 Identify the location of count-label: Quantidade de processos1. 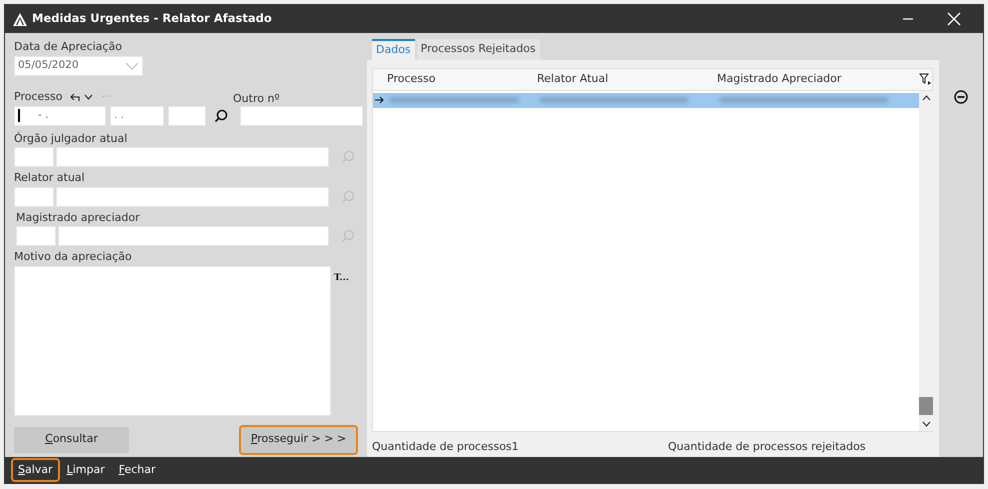
(446, 446).